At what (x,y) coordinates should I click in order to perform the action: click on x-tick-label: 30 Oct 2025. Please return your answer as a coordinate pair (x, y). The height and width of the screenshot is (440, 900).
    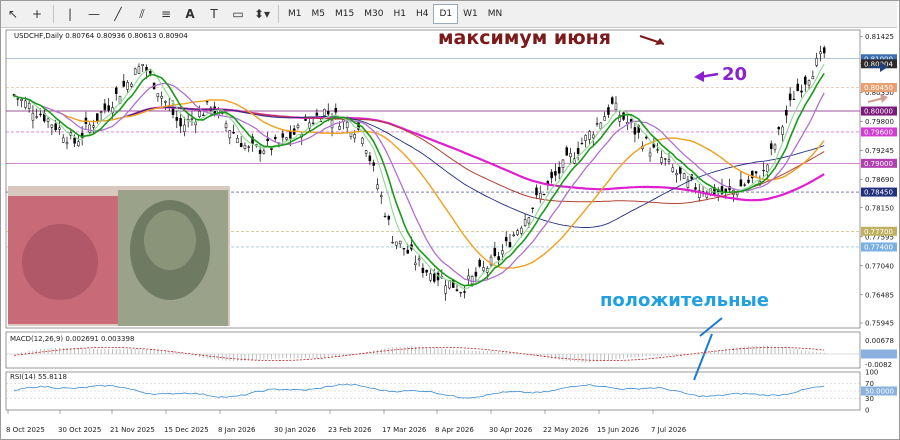
    Looking at the image, I should click on (79, 430).